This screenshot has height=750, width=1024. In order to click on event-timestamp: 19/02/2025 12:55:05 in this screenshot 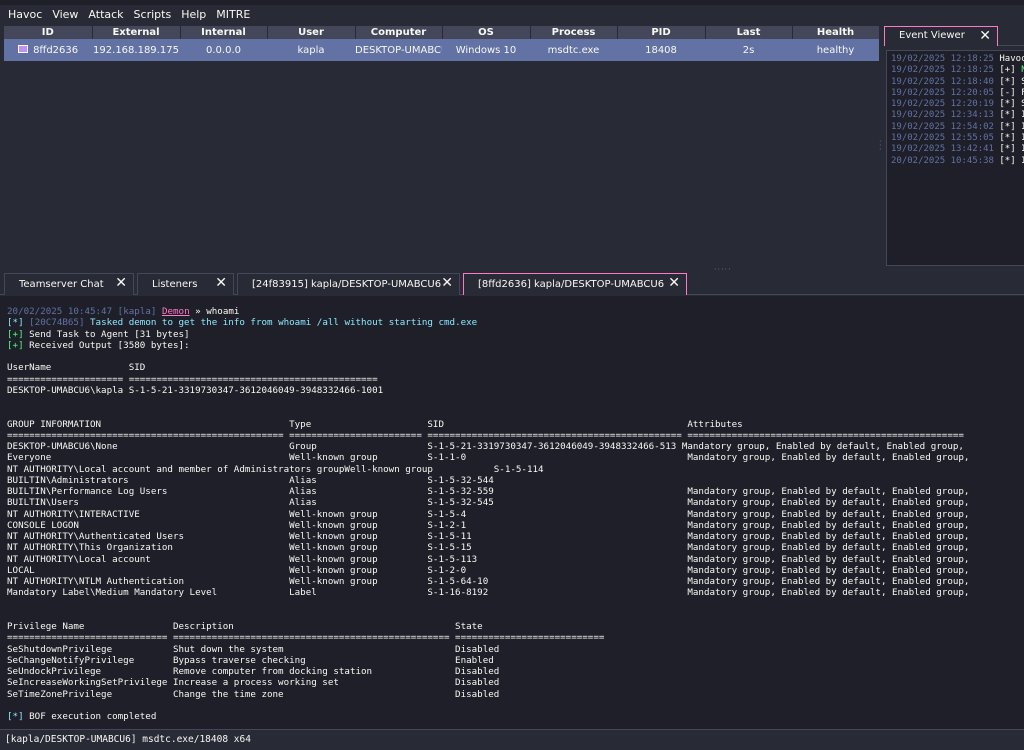, I will do `click(942, 138)`.